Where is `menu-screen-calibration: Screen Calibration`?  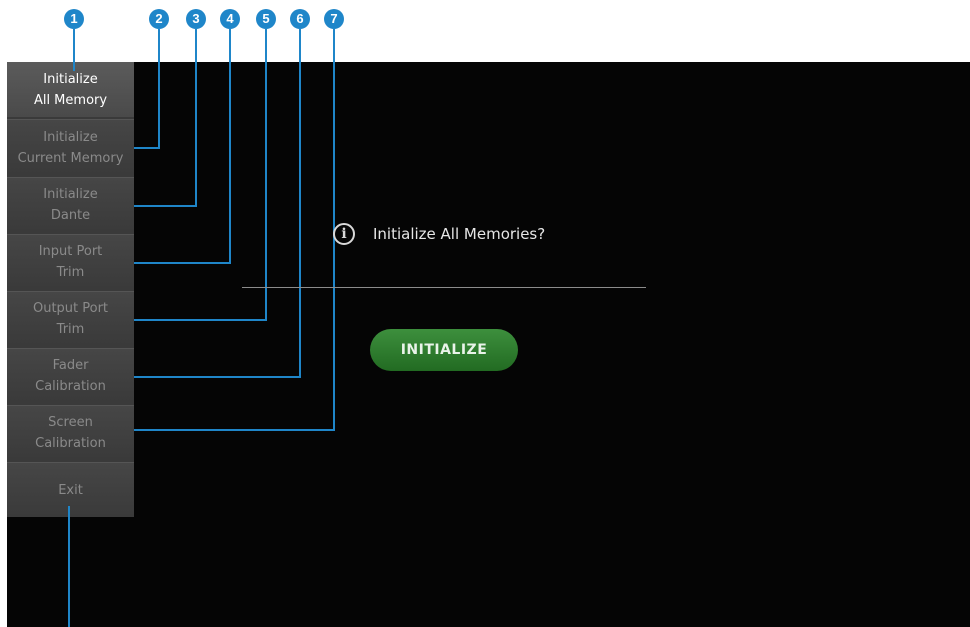
menu-screen-calibration: Screen Calibration is located at coordinates (70, 432).